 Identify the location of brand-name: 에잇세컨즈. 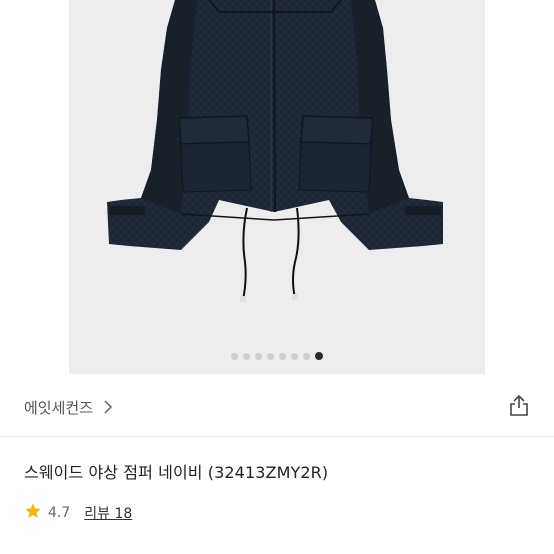
(59, 407).